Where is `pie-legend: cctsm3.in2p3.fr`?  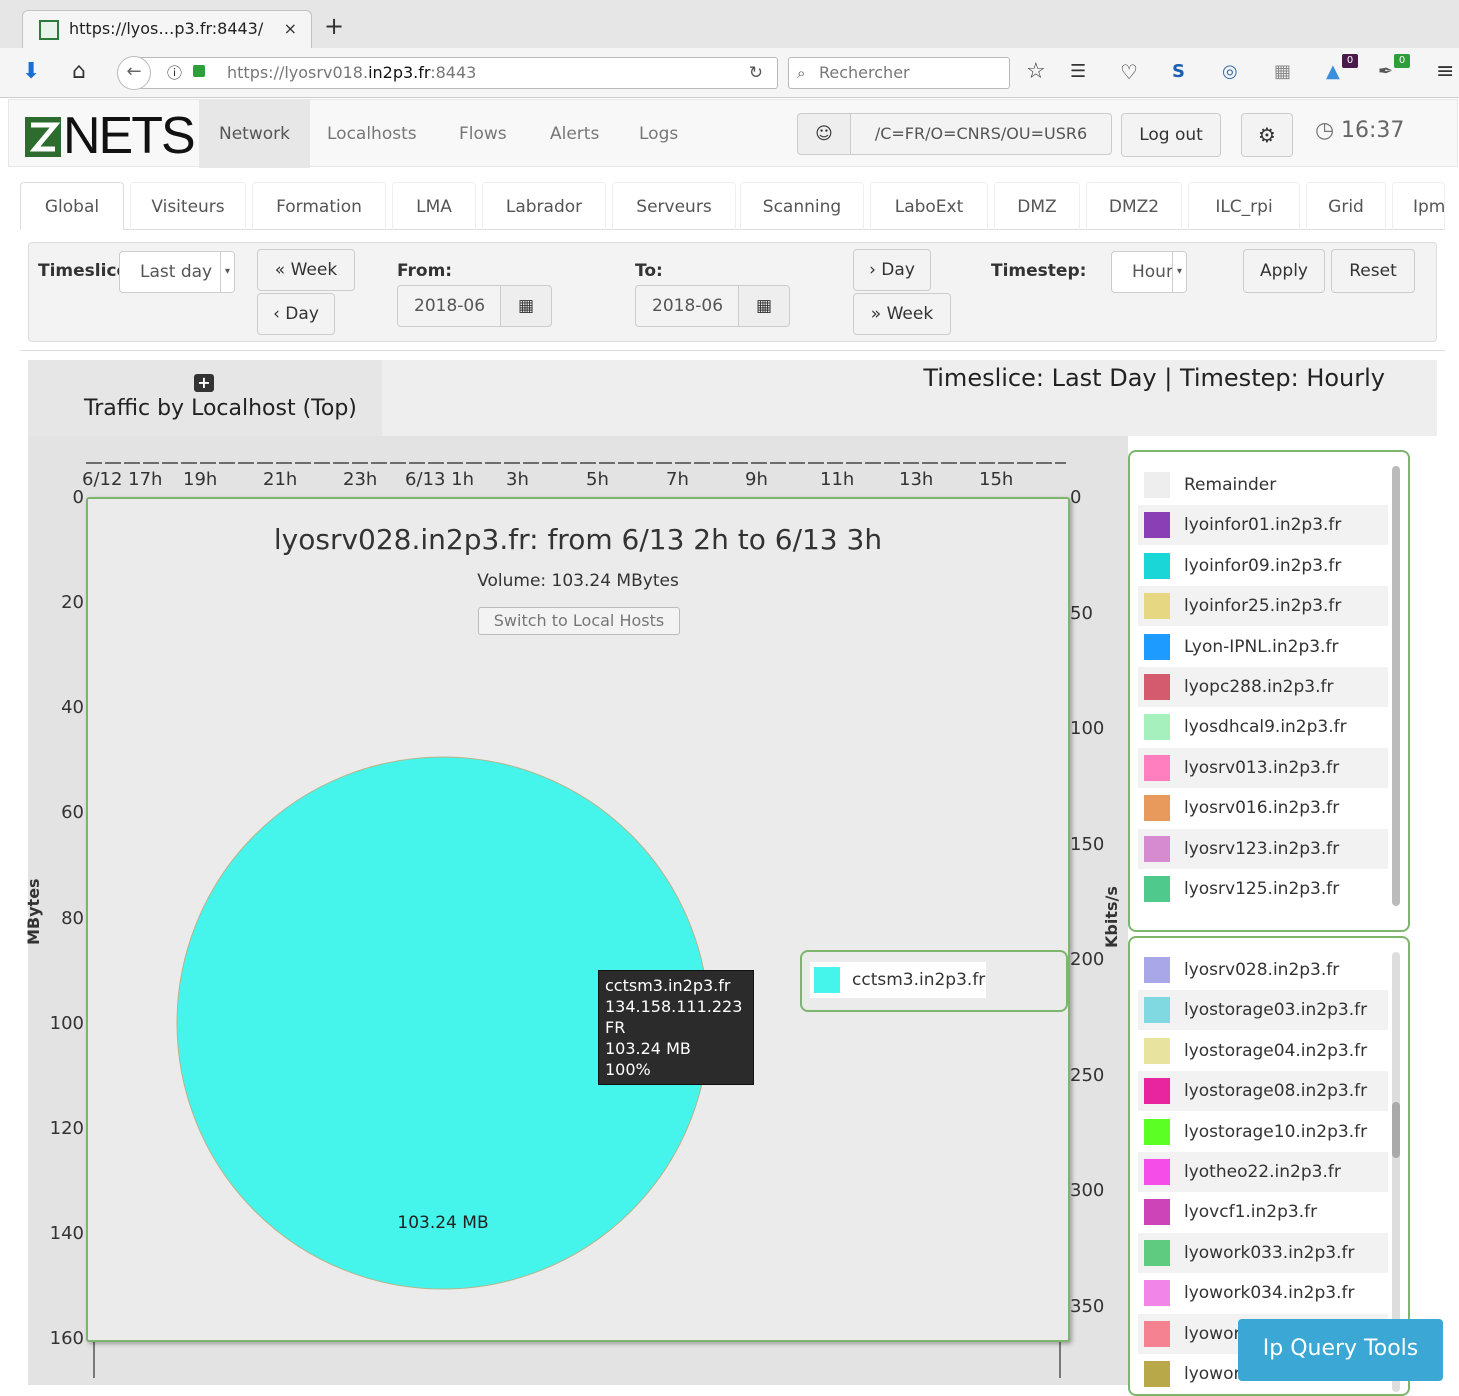 pie-legend: cctsm3.in2p3.fr is located at coordinates (934, 981).